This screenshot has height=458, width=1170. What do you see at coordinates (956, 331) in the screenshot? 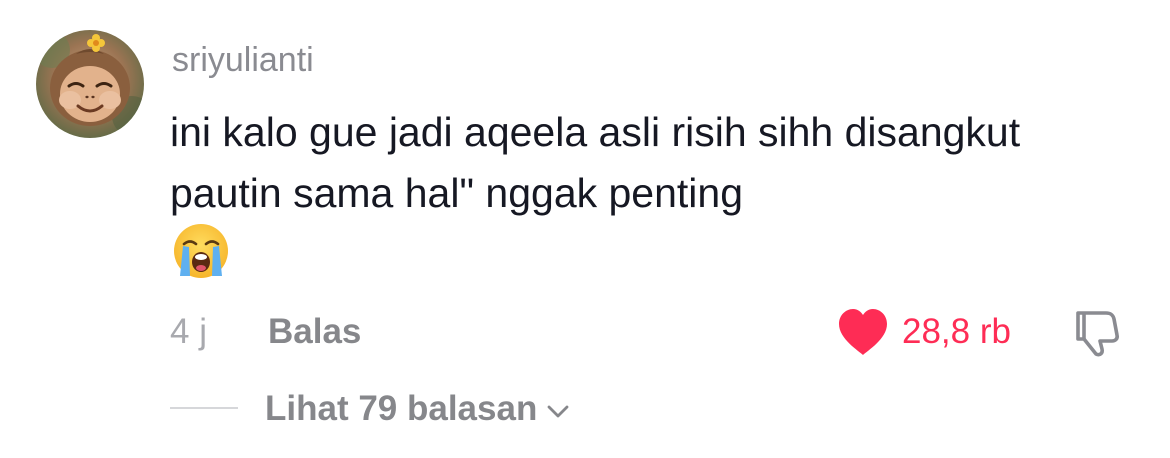
I see `like-count: 28,8 rb` at bounding box center [956, 331].